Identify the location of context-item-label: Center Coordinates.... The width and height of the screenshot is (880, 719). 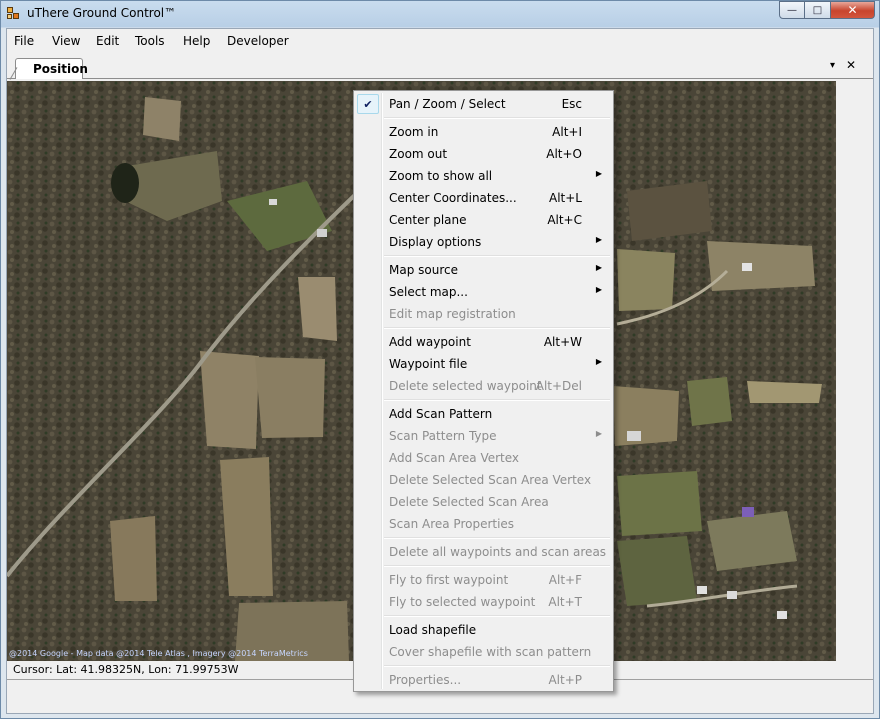
(453, 198).